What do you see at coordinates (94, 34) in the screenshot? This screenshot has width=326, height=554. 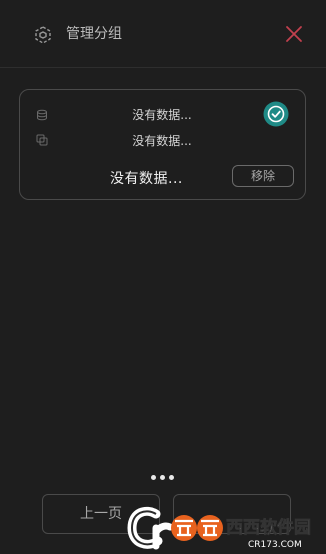 I see `page-title: 管理分组` at bounding box center [94, 34].